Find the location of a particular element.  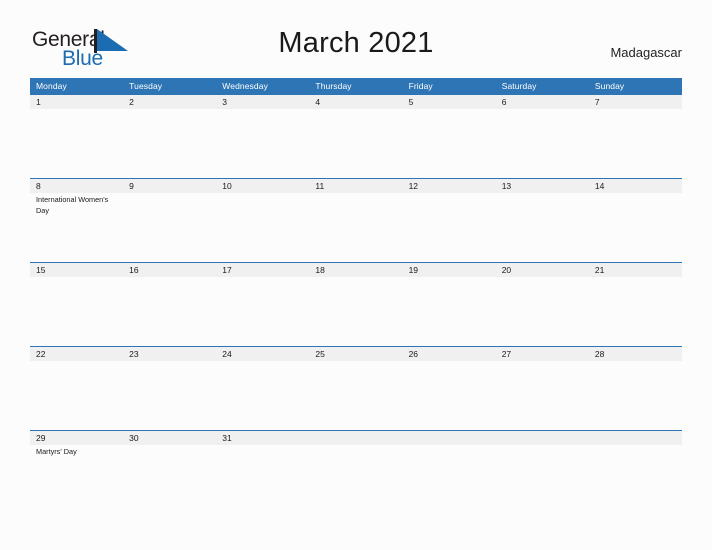

day-cell: International Women's Day is located at coordinates (77, 228).